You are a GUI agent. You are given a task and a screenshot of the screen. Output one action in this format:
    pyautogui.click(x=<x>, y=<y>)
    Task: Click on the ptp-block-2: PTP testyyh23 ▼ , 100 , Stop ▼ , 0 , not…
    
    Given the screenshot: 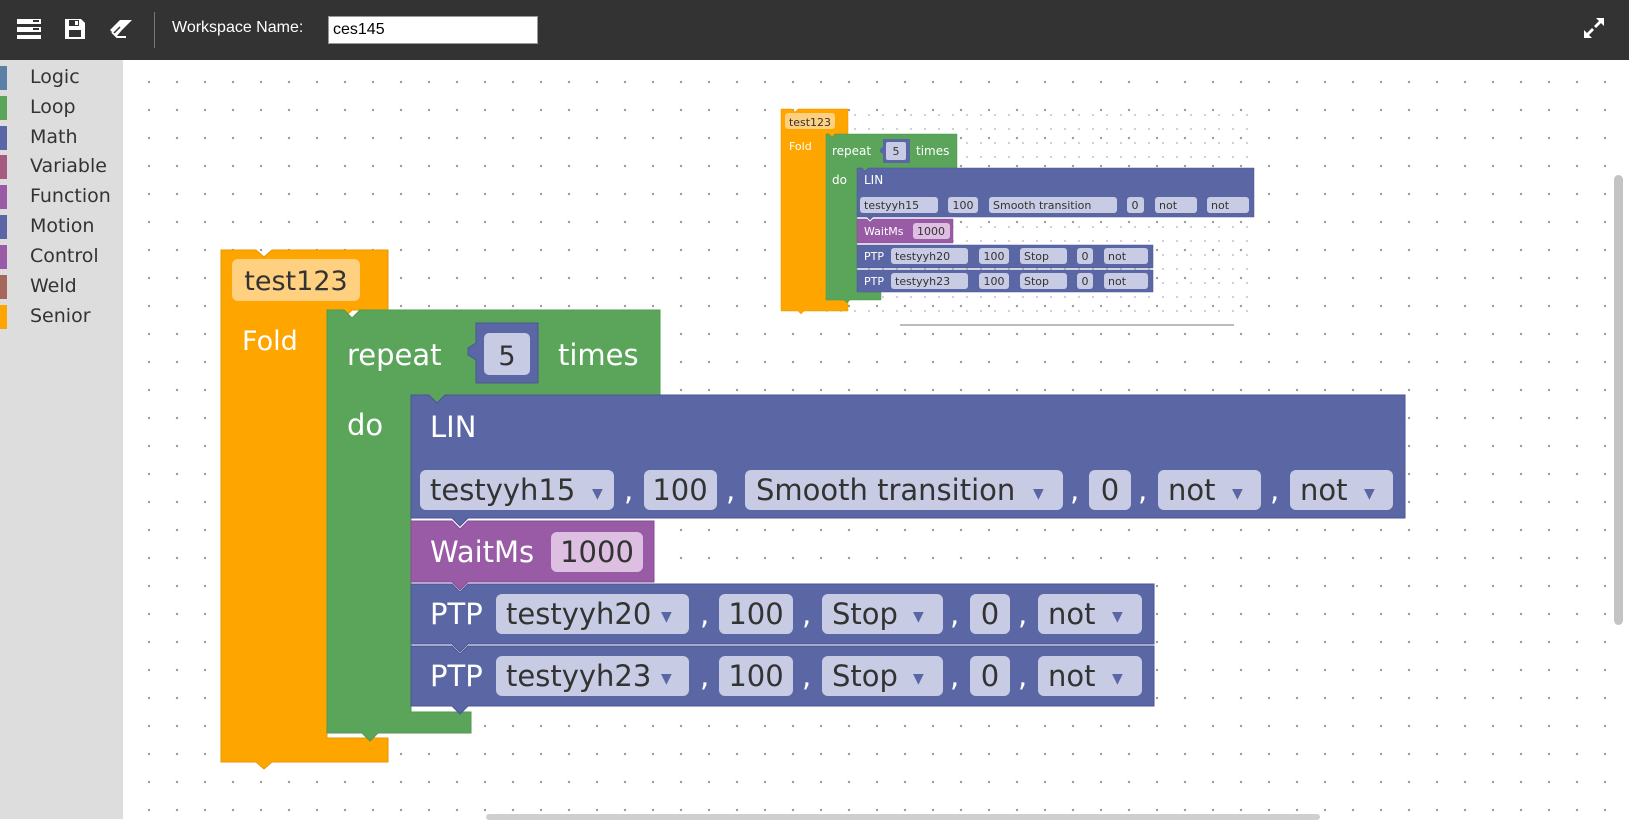 What is the action you would take?
    pyautogui.click(x=782, y=680)
    